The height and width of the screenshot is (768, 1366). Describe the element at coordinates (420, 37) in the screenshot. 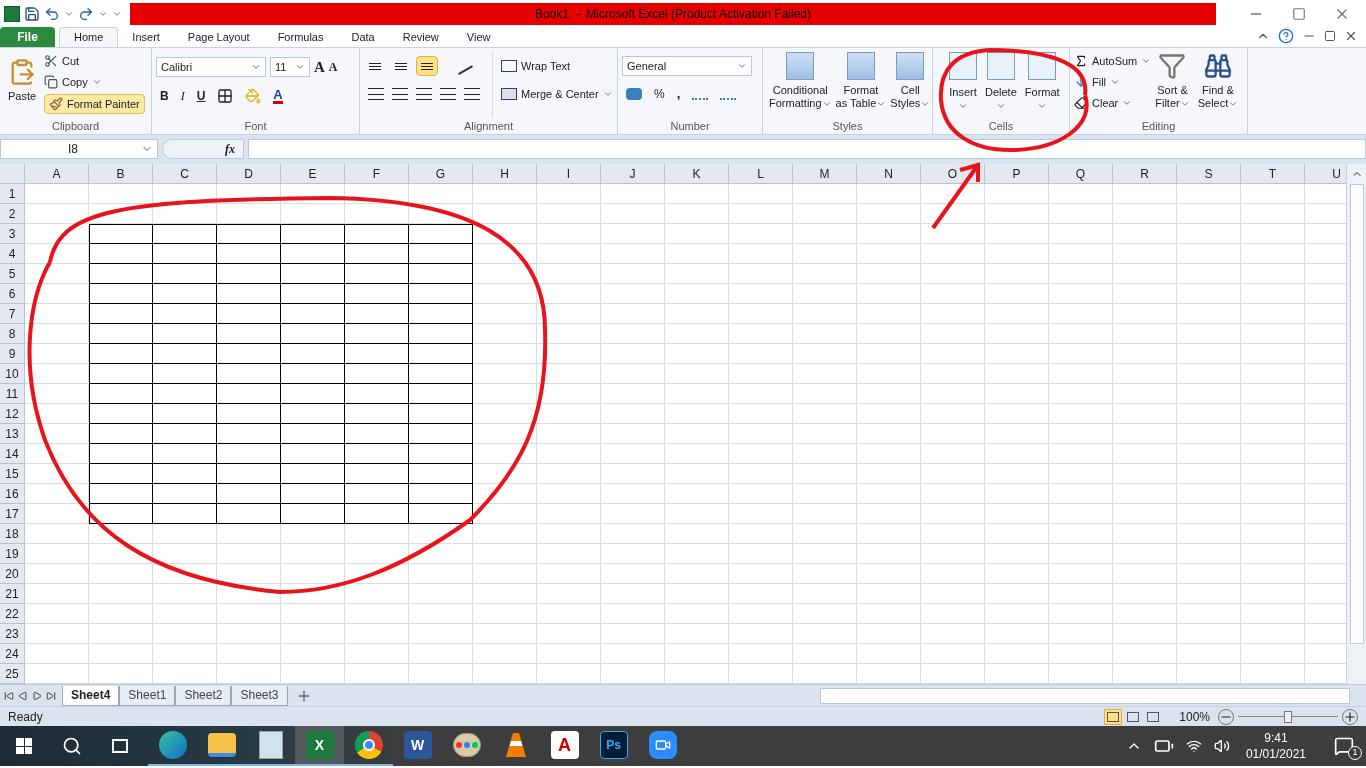

I see `ribbon-tab: Review` at that location.